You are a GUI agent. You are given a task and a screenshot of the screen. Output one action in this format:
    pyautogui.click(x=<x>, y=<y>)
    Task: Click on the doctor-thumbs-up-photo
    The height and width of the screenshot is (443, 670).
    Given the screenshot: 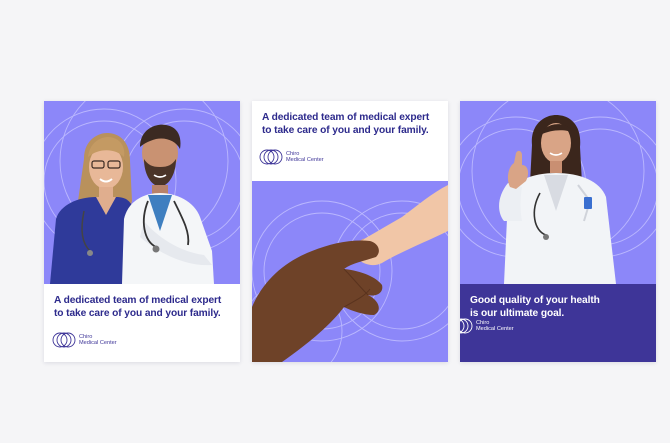 What is the action you would take?
    pyautogui.click(x=557, y=199)
    